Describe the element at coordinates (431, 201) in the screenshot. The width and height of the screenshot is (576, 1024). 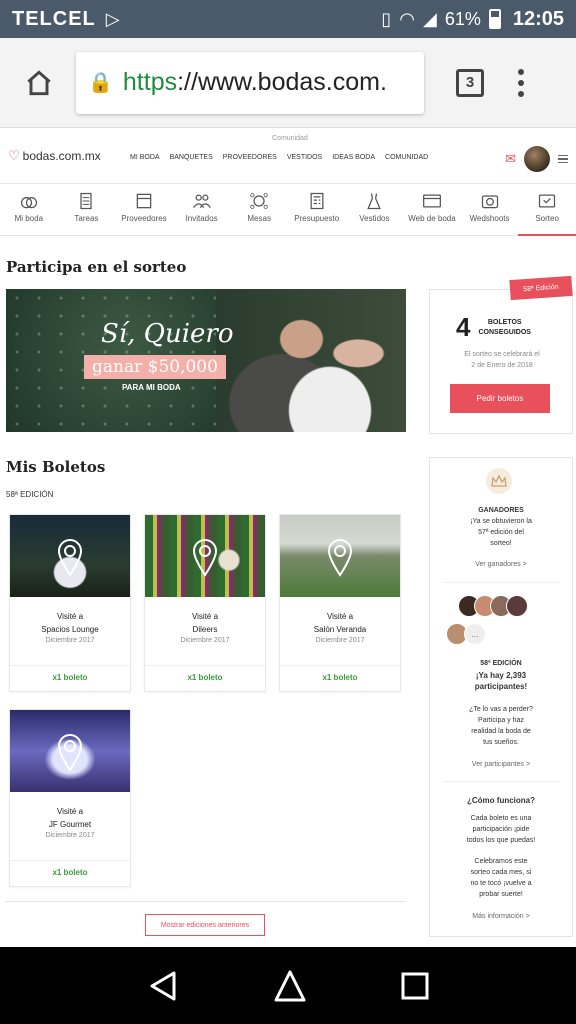
I see `website-icon` at that location.